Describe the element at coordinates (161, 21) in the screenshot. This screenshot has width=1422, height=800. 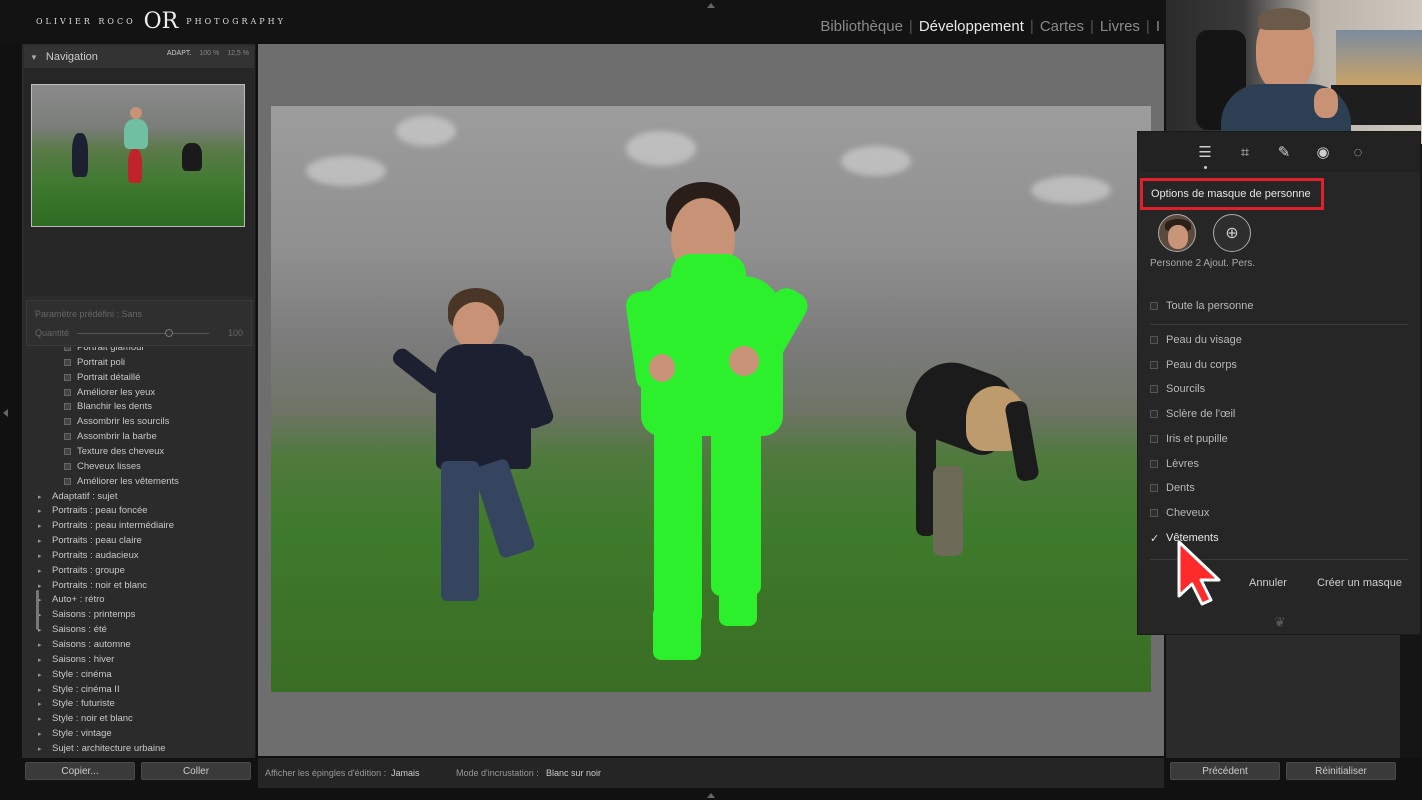
I see `logo-monogram: OR` at that location.